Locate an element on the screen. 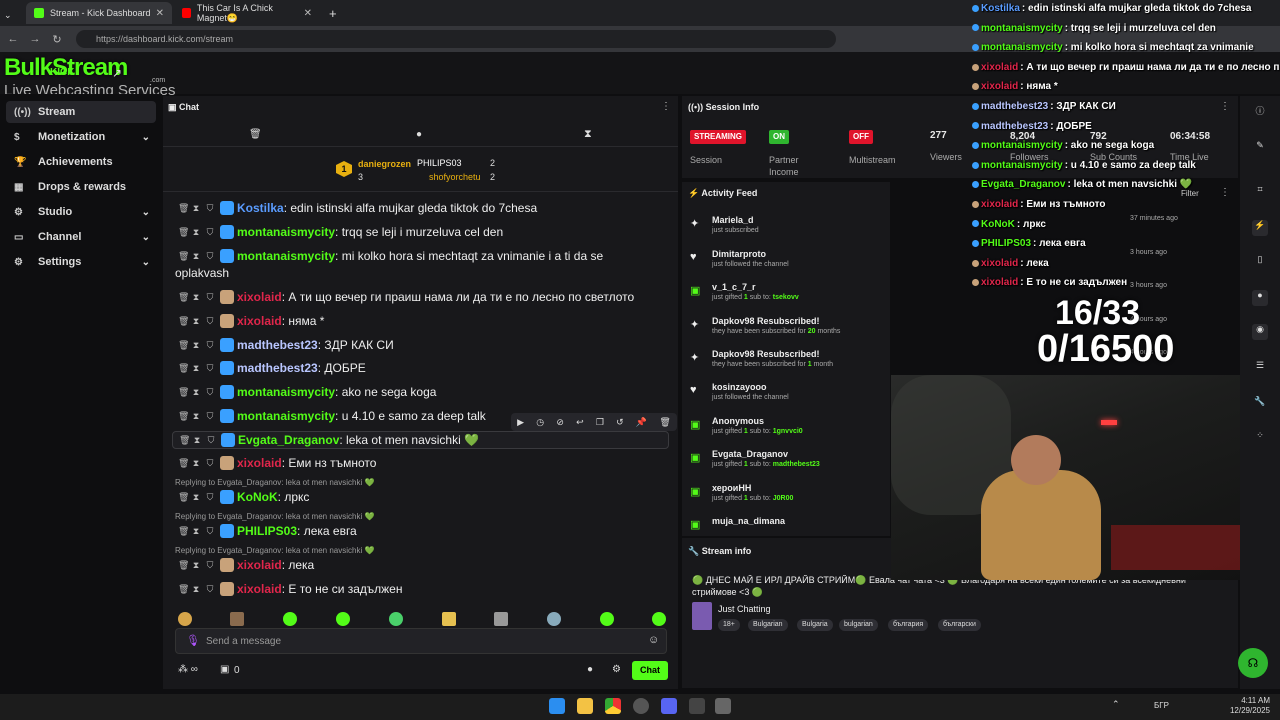  sidebar-item-studio: ⚙ Studio ⌄ is located at coordinates (81, 212).